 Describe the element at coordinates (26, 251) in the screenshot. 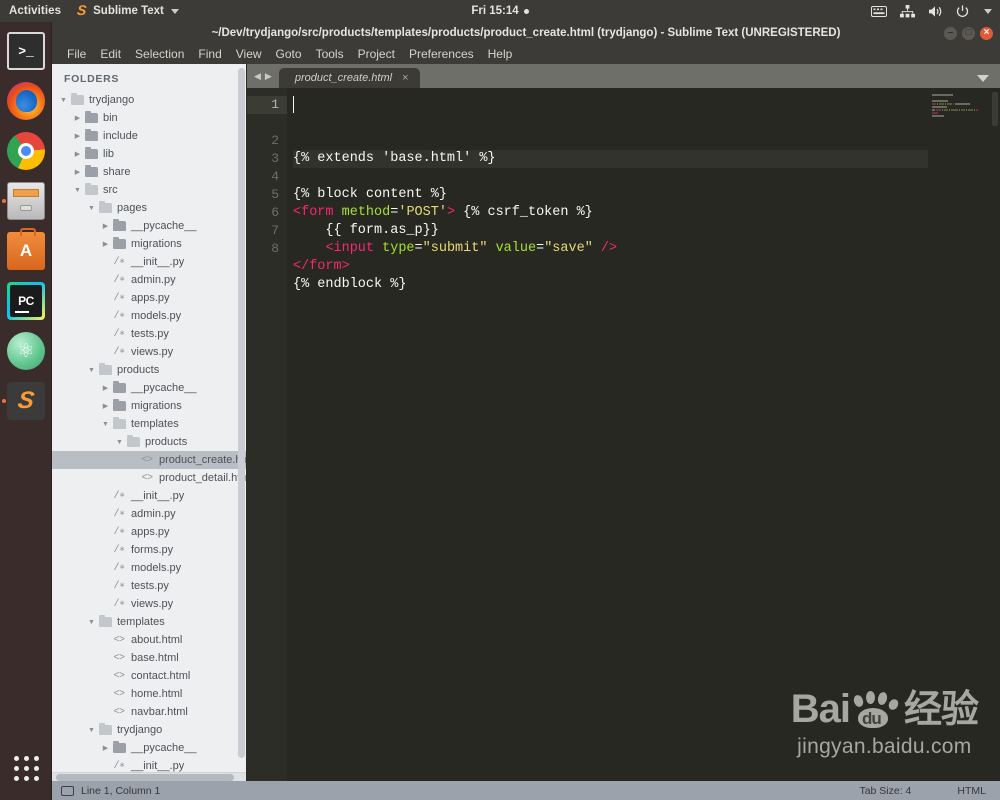

I see `dock-item-ubuntu-software: A` at that location.